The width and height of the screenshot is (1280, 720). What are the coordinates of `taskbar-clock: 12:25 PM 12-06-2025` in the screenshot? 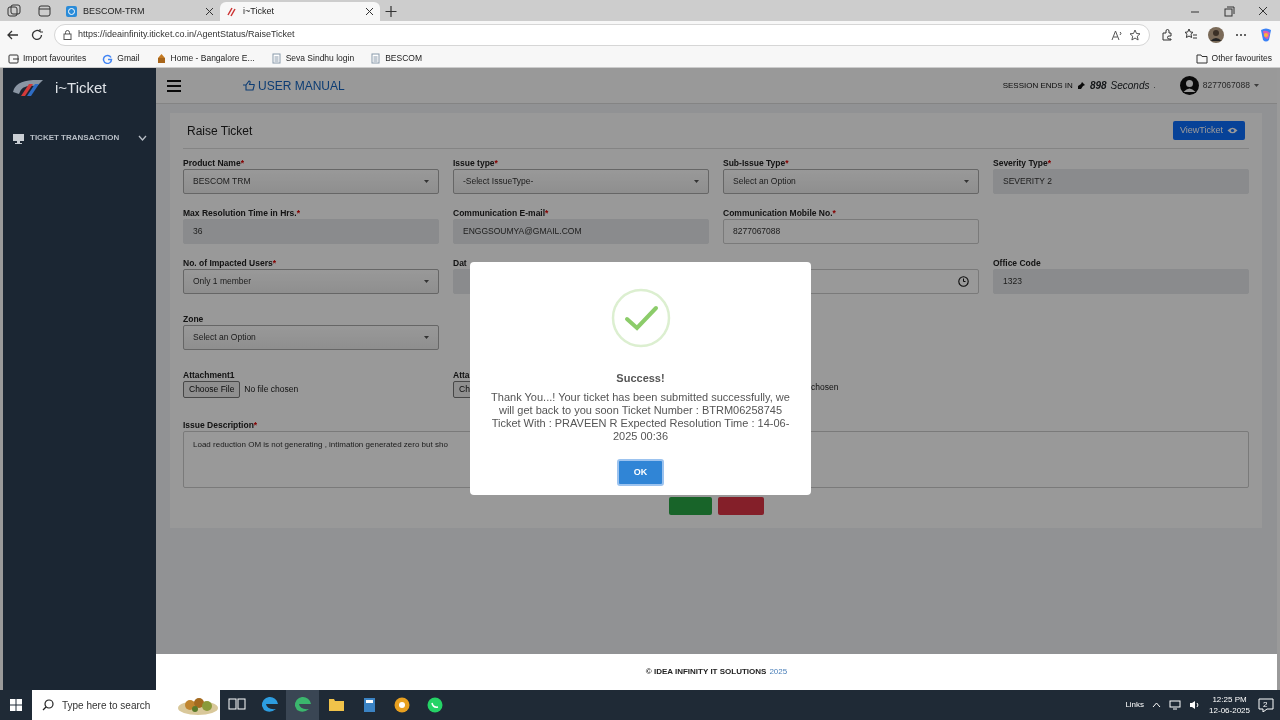 It's located at (1229, 705).